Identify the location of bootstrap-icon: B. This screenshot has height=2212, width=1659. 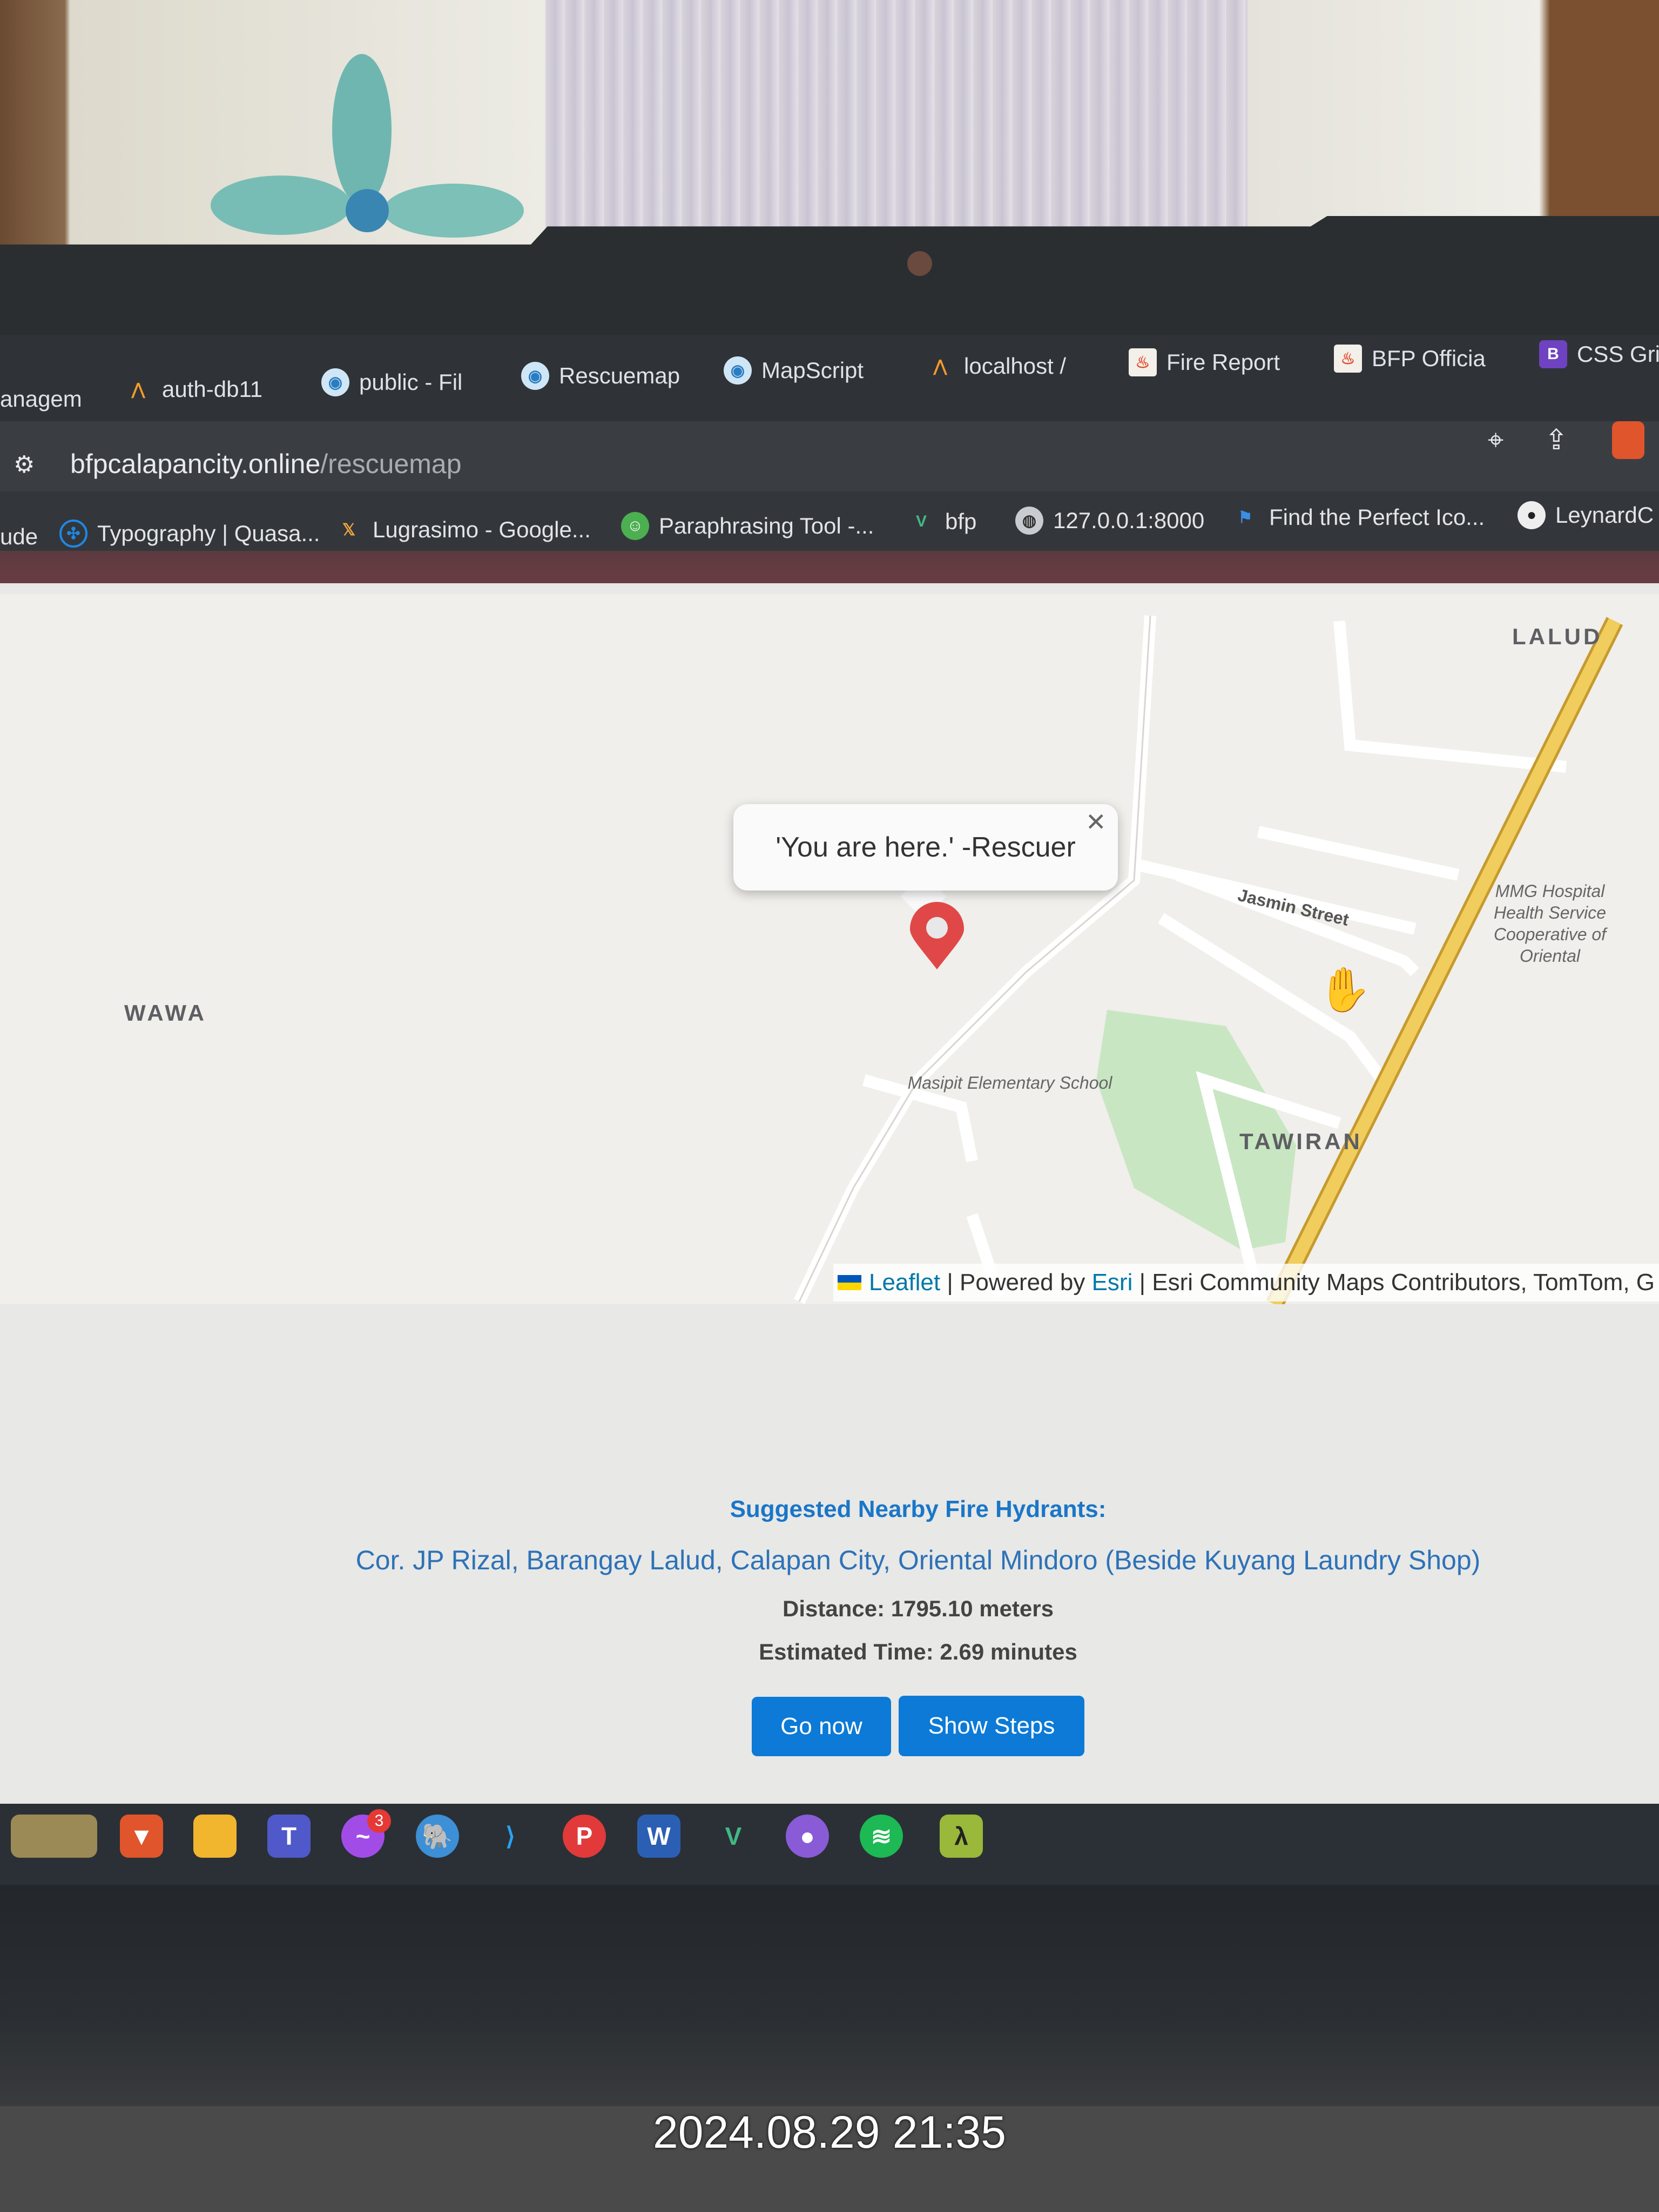
(1553, 354).